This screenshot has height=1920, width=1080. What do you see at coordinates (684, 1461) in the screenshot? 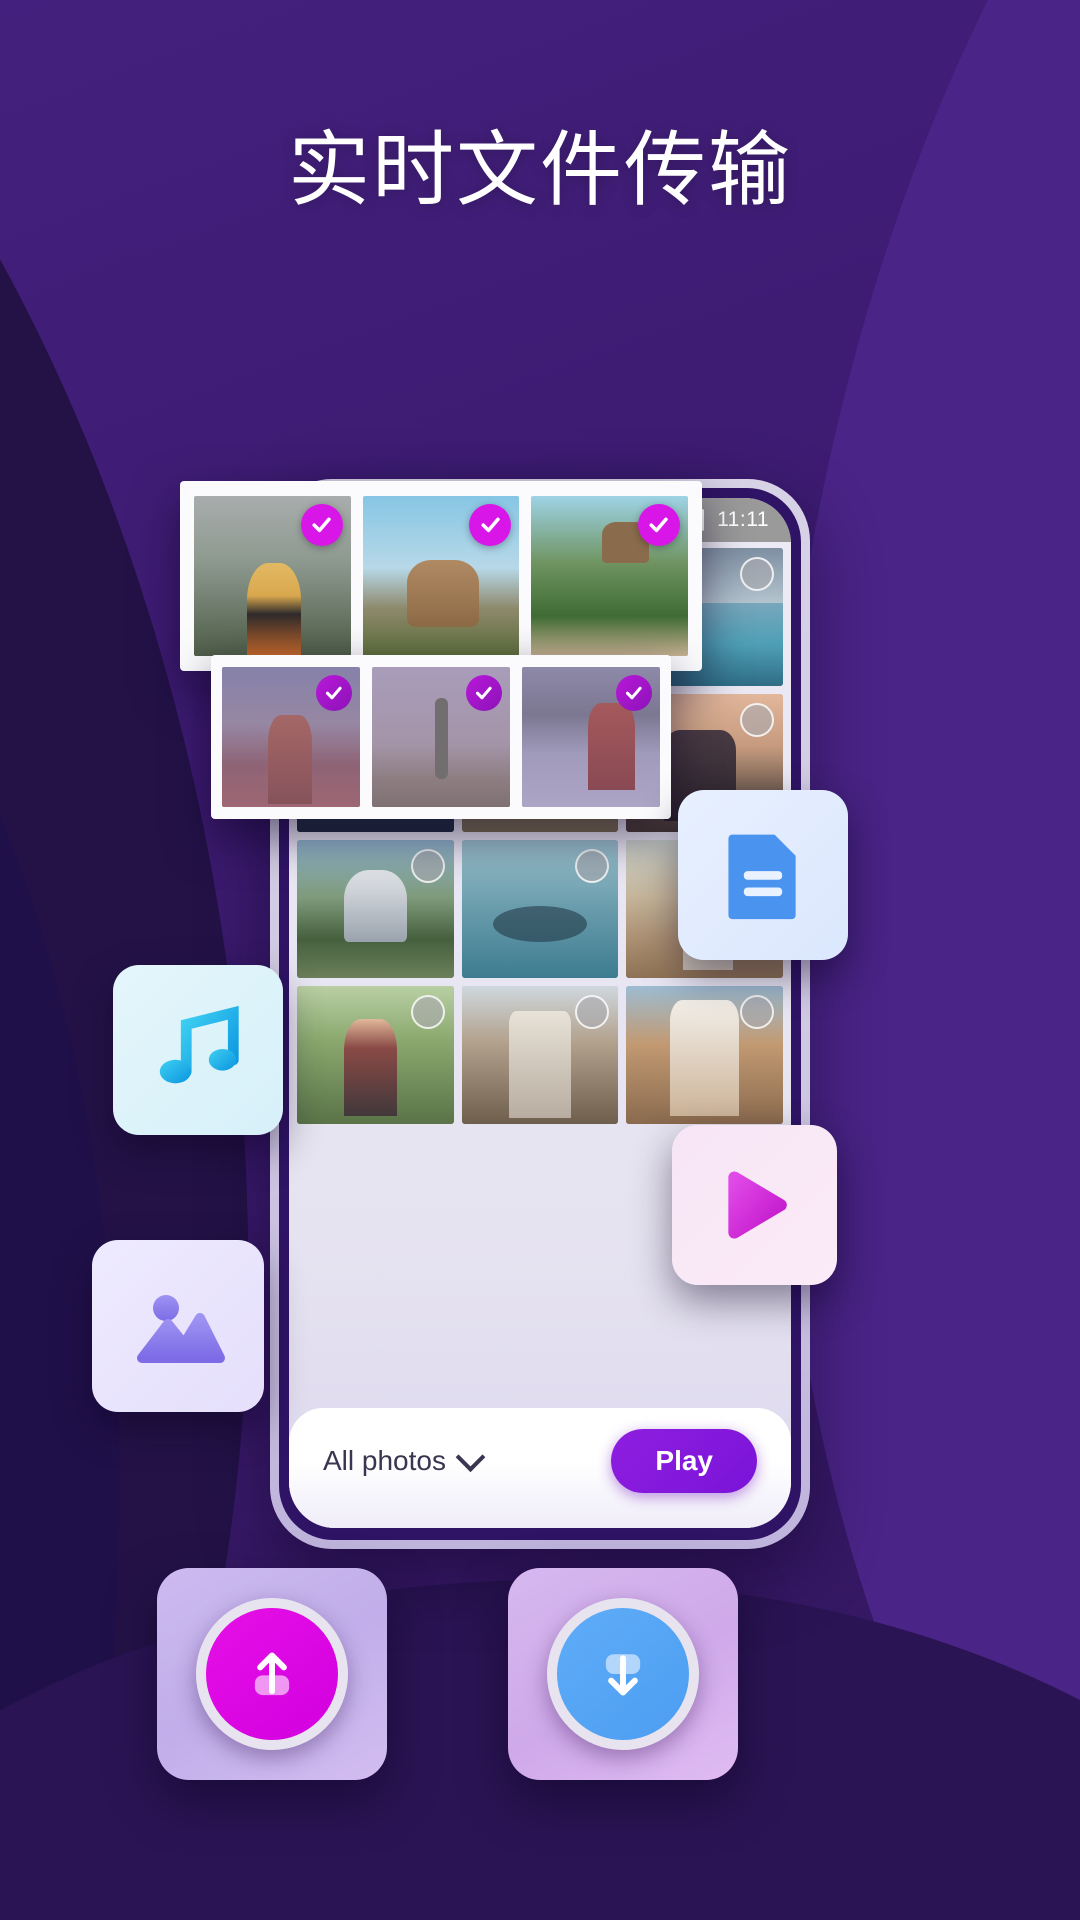
I see `play-button: Play` at bounding box center [684, 1461].